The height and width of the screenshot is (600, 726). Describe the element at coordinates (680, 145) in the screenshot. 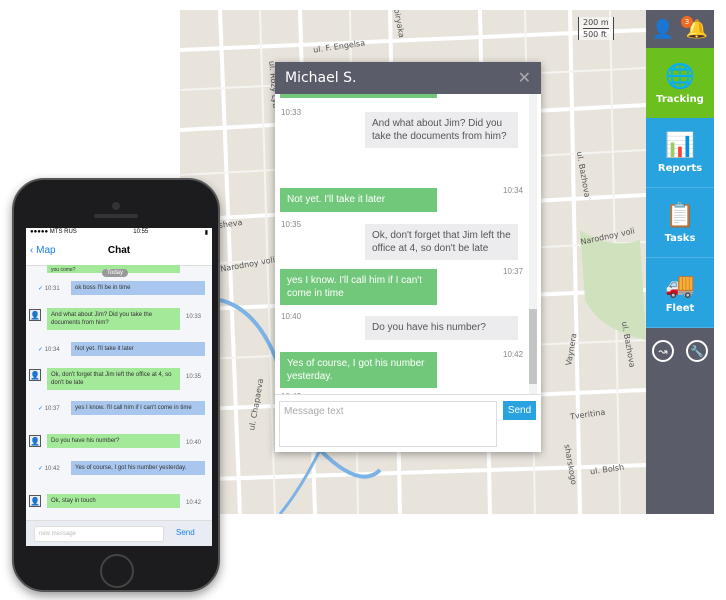

I see `presentation-chart-icon: 📊` at that location.